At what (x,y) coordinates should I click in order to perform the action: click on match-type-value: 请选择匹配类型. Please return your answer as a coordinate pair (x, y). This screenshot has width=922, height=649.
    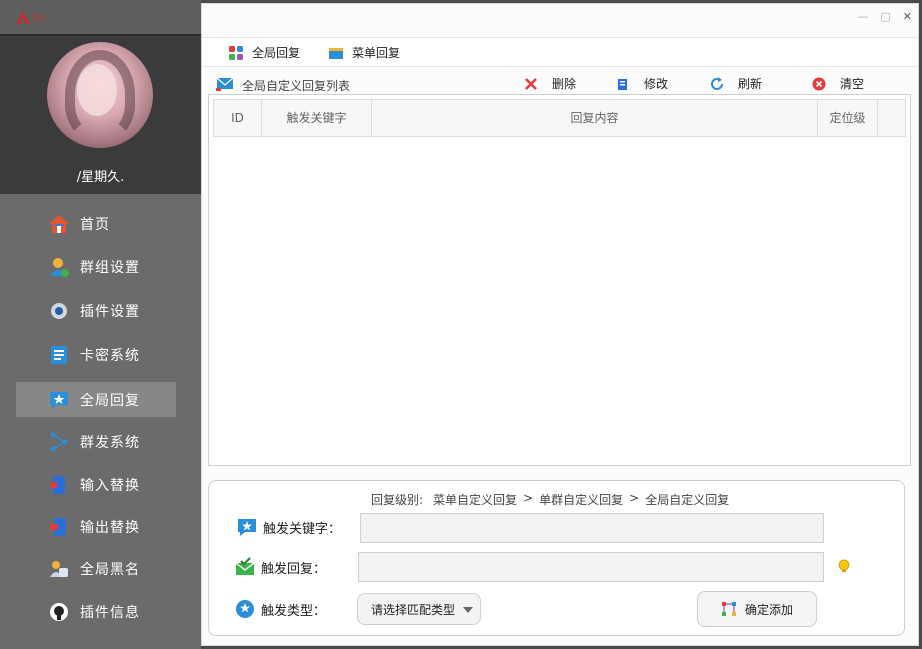
    Looking at the image, I should click on (413, 609).